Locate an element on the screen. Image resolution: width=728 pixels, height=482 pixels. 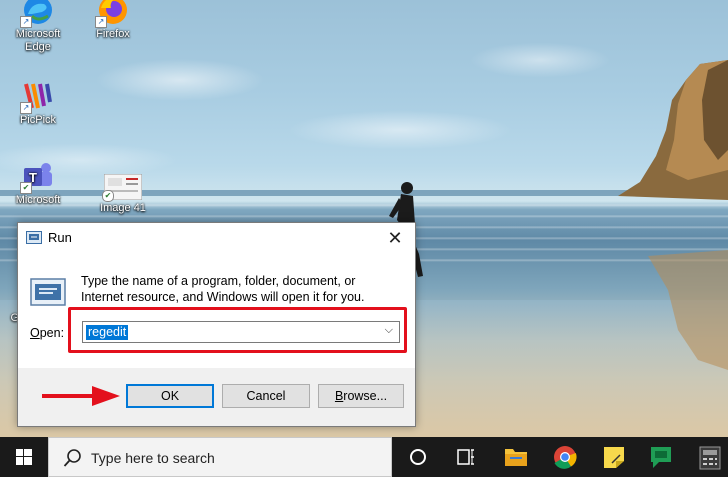
chevron-down-icon: ⌵ is located at coordinates (389, 330).